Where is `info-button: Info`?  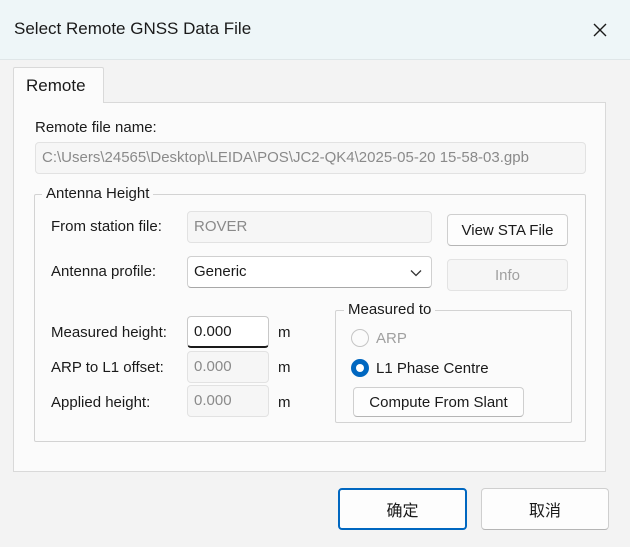 info-button: Info is located at coordinates (507, 275).